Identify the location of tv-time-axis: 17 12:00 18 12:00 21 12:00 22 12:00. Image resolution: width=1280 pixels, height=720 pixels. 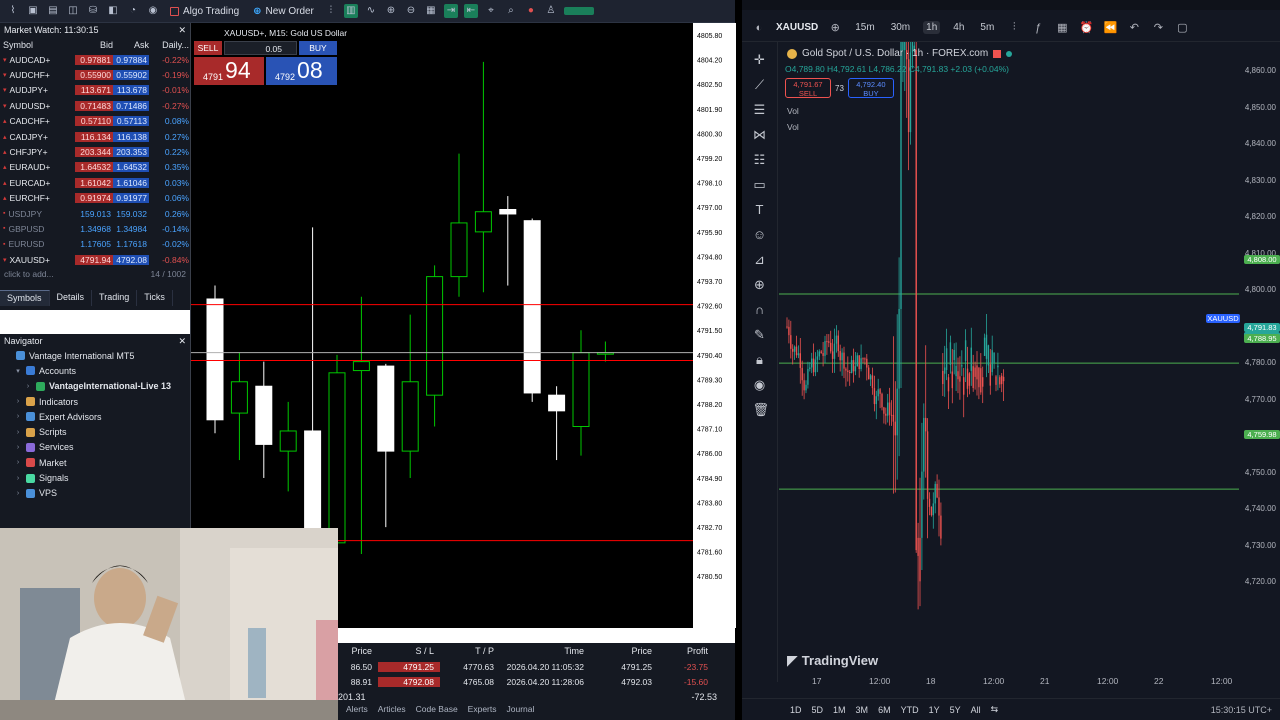
(1029, 683).